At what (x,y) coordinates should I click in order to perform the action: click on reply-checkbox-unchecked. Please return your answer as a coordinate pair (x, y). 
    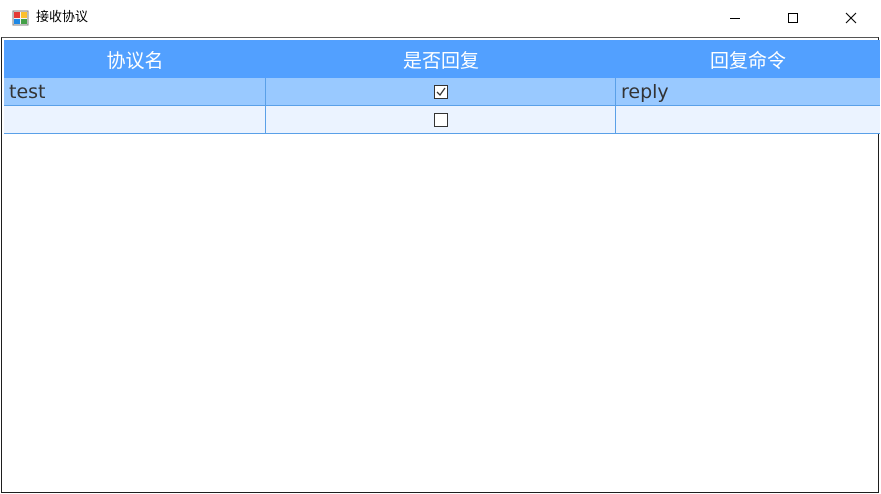
    Looking at the image, I should click on (440, 119).